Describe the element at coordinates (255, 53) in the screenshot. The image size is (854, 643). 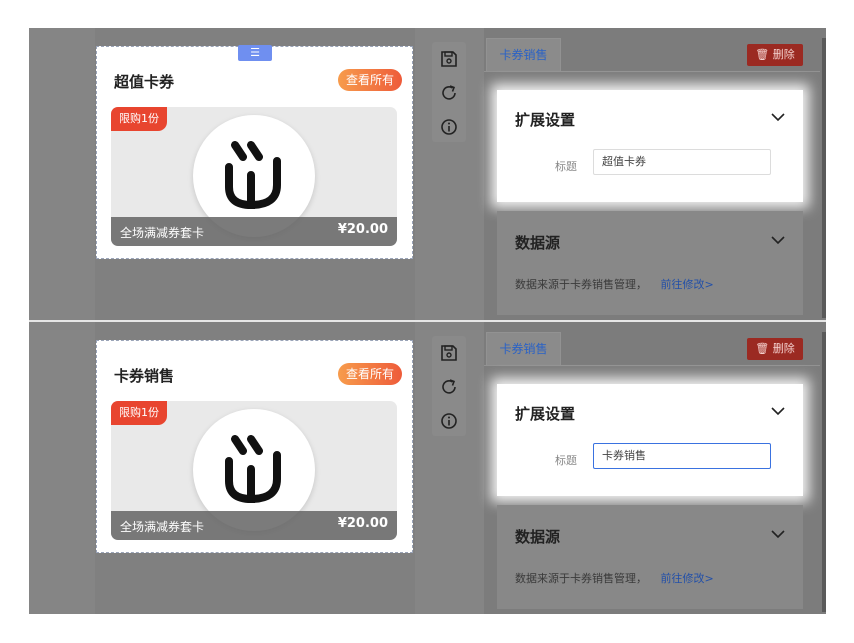
I see `menu-icon: ☰` at that location.